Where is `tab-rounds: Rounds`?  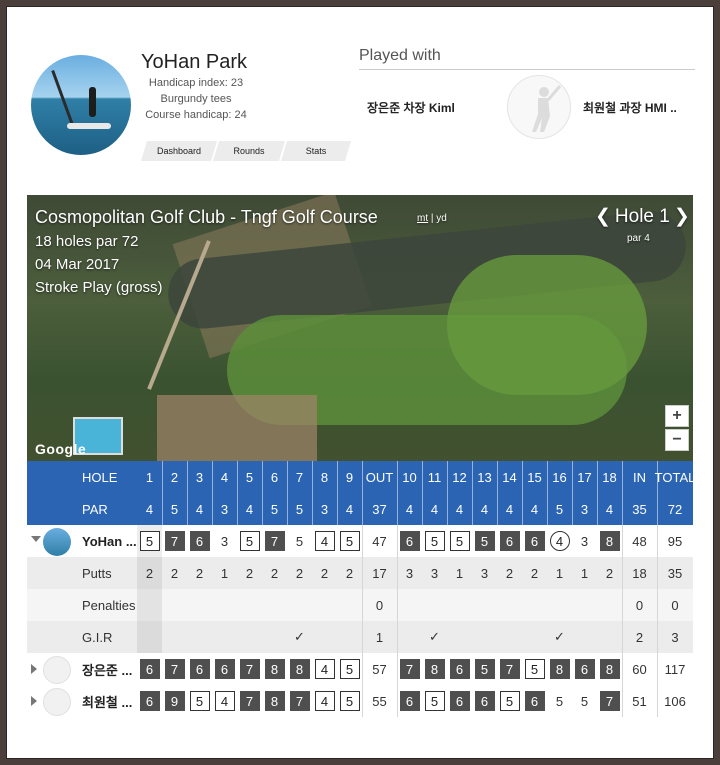 tab-rounds: Rounds is located at coordinates (249, 151).